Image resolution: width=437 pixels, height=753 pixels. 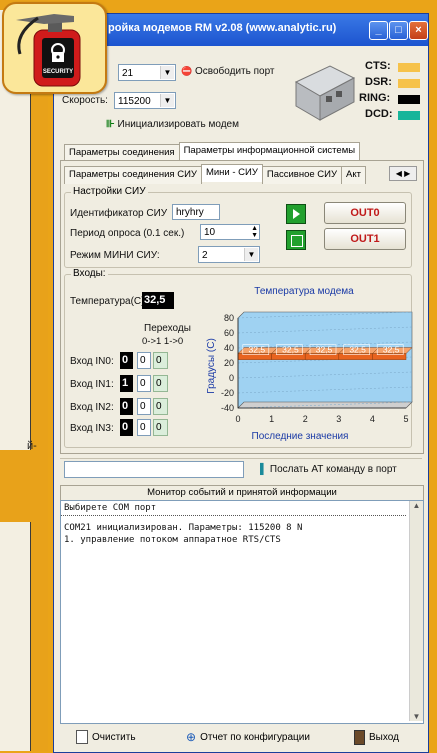 I want to click on at-command-input, so click(x=154, y=469).